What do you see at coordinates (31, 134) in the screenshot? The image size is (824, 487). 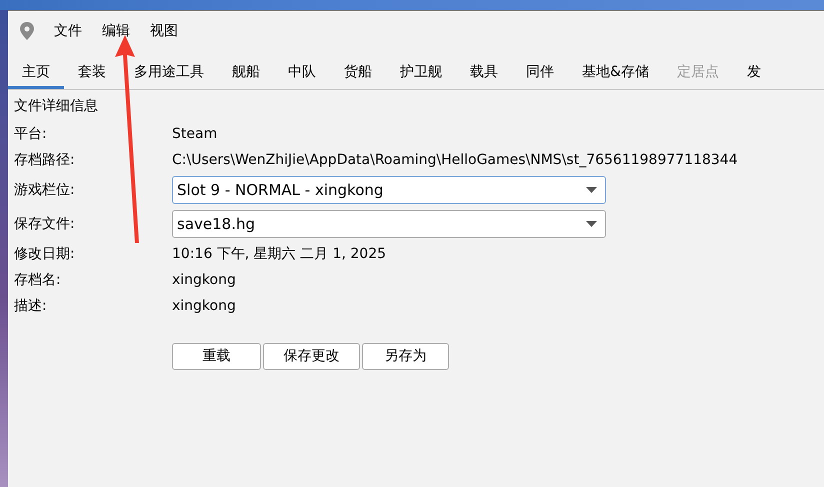 I see `field-label: 平台:` at bounding box center [31, 134].